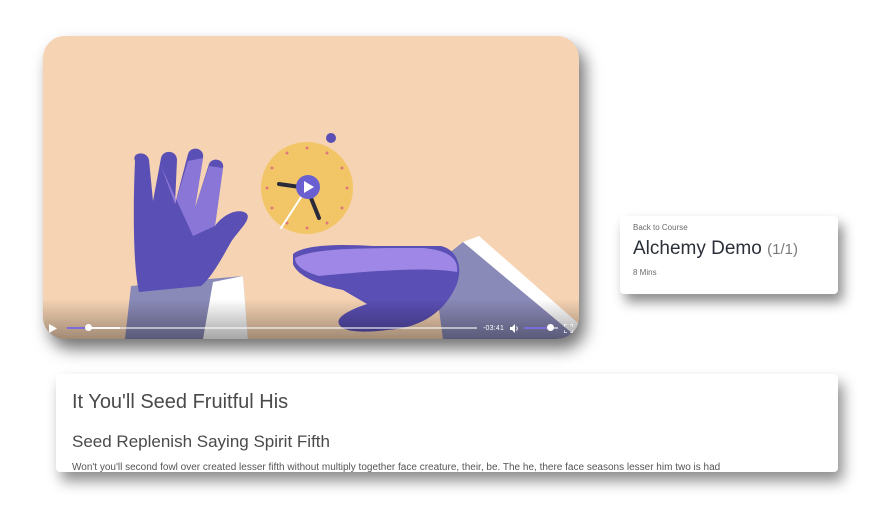 This screenshot has height=511, width=881. I want to click on play-icon, so click(53, 328).